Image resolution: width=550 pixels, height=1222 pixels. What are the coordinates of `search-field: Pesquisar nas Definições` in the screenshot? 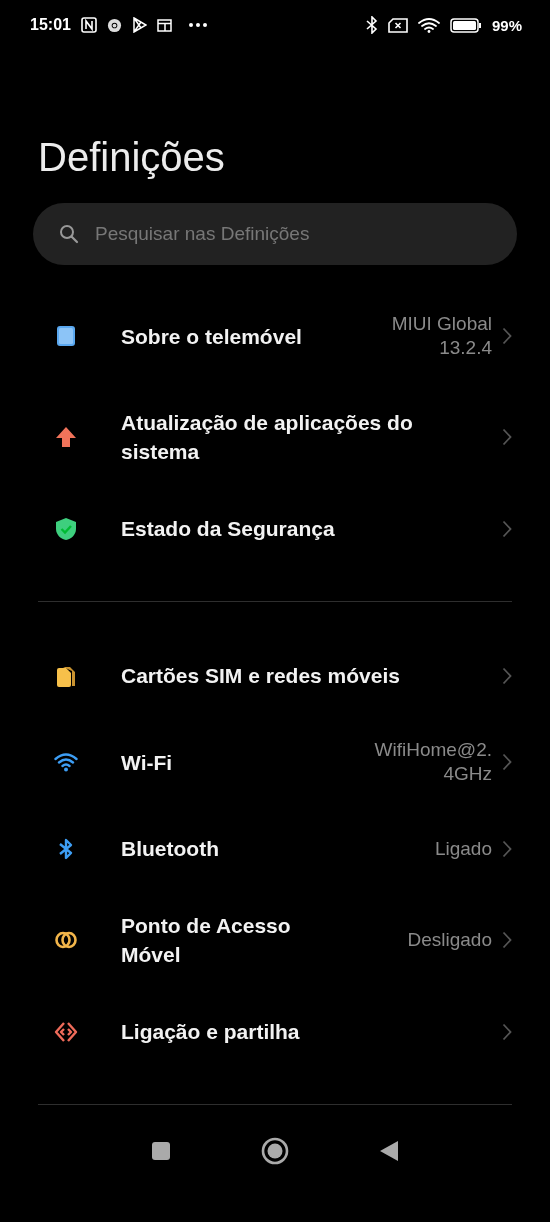 It's located at (275, 234).